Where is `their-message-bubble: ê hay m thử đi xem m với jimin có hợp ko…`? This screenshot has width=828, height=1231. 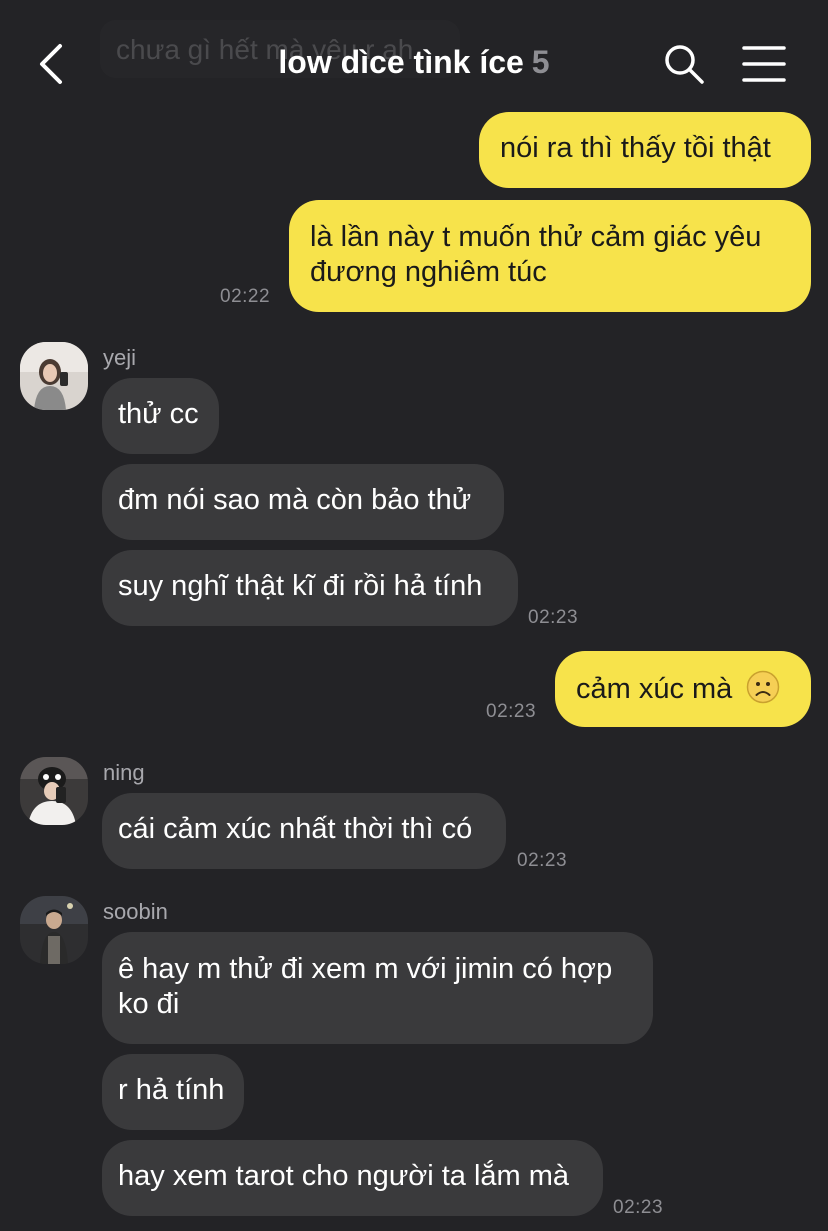 their-message-bubble: ê hay m thử đi xem m với jimin có hợp ko… is located at coordinates (377, 988).